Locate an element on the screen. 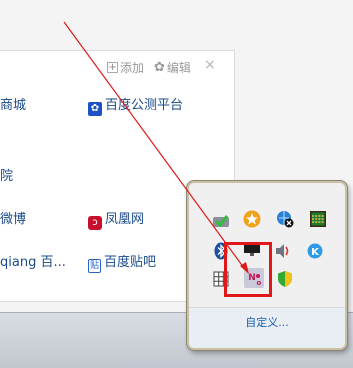 The image size is (353, 368). link-weibo: 微博 is located at coordinates (13, 217).